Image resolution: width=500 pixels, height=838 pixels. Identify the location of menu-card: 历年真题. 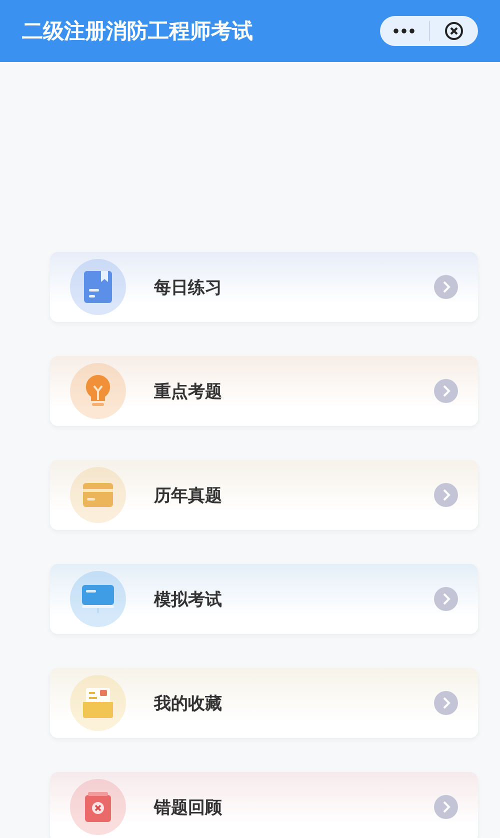
(264, 495).